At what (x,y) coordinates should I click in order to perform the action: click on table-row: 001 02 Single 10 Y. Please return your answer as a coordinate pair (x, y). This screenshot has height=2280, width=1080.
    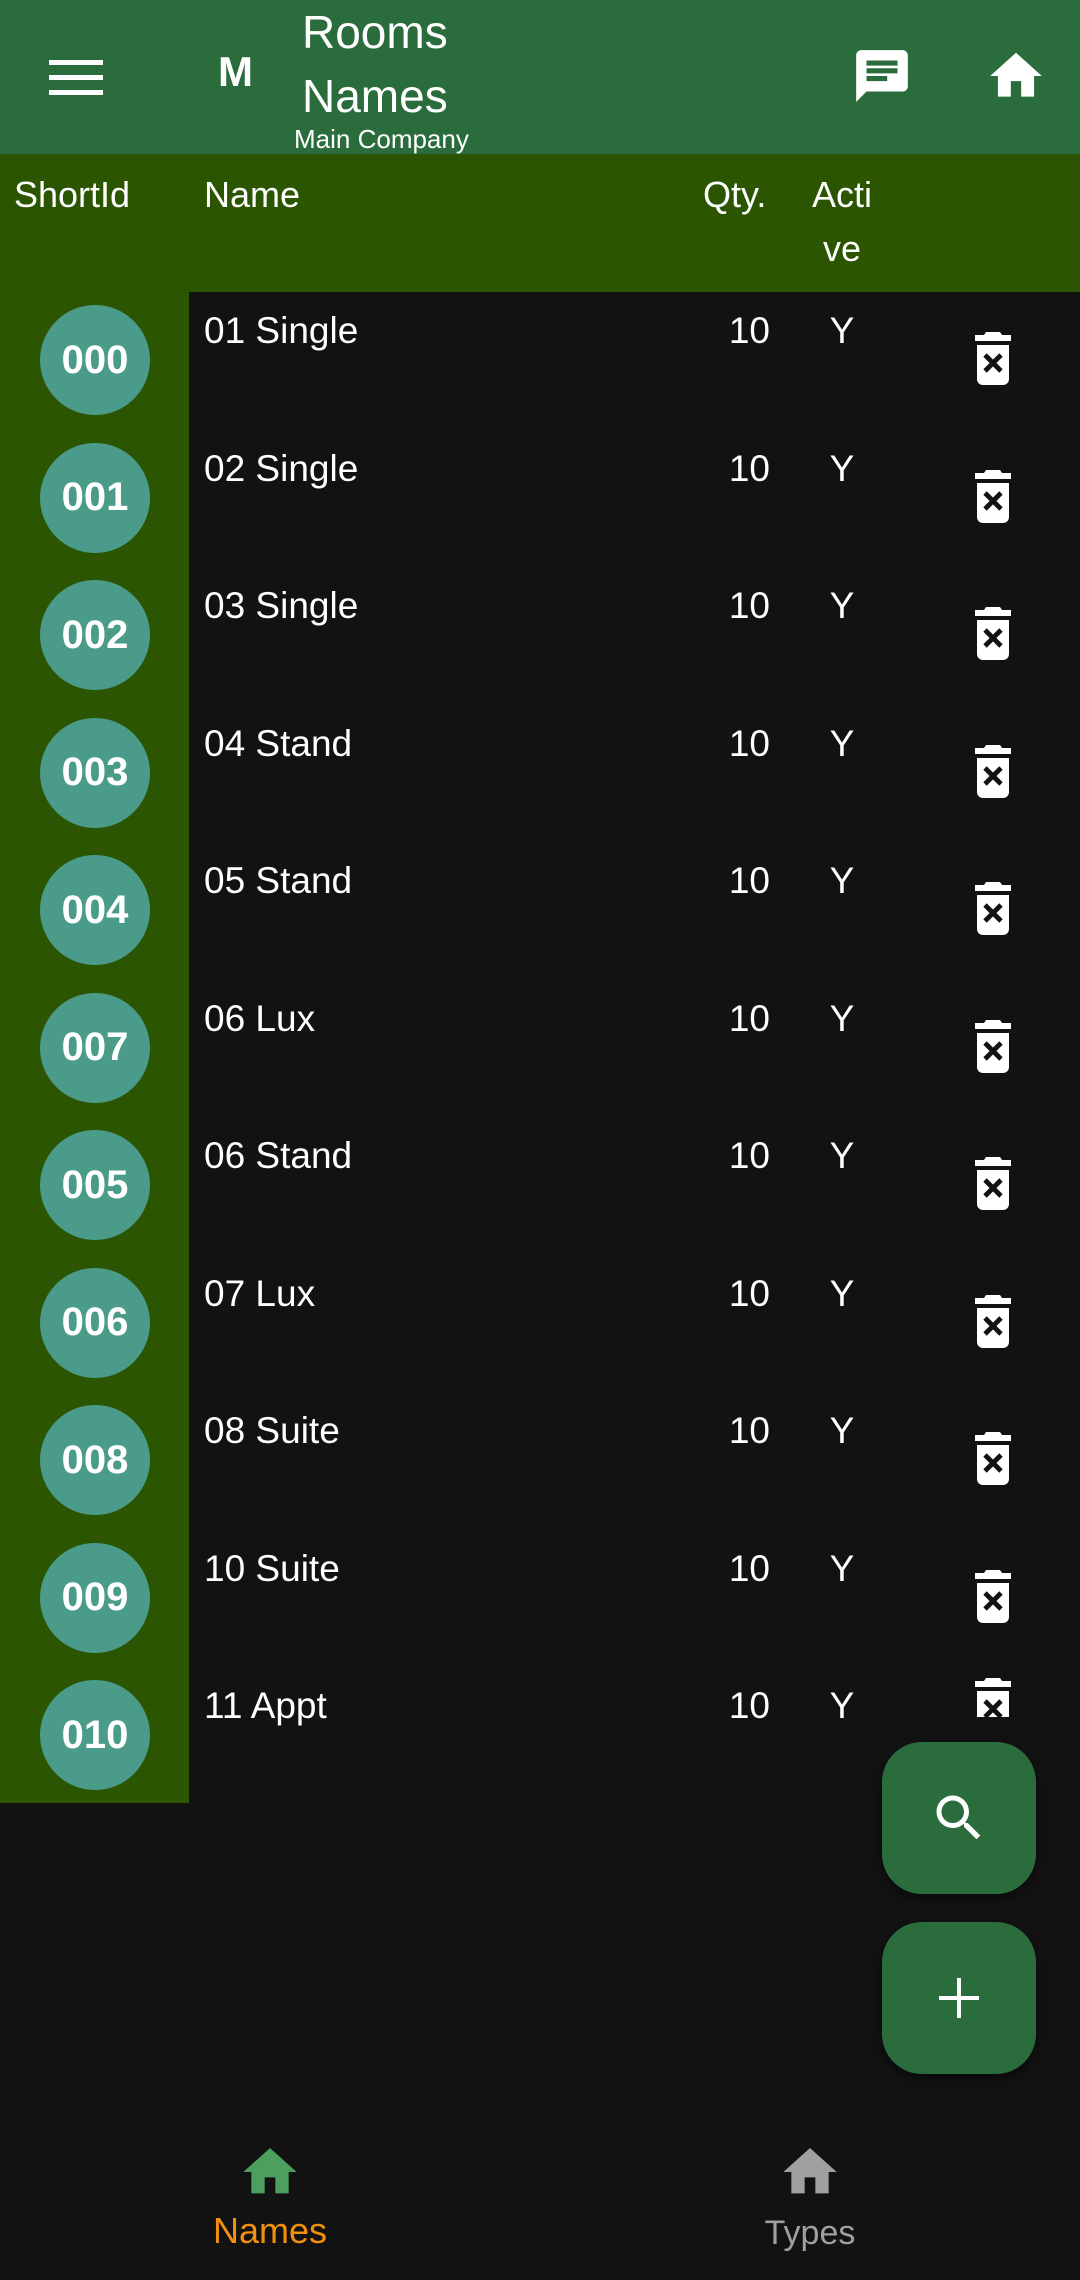
    Looking at the image, I should click on (540, 499).